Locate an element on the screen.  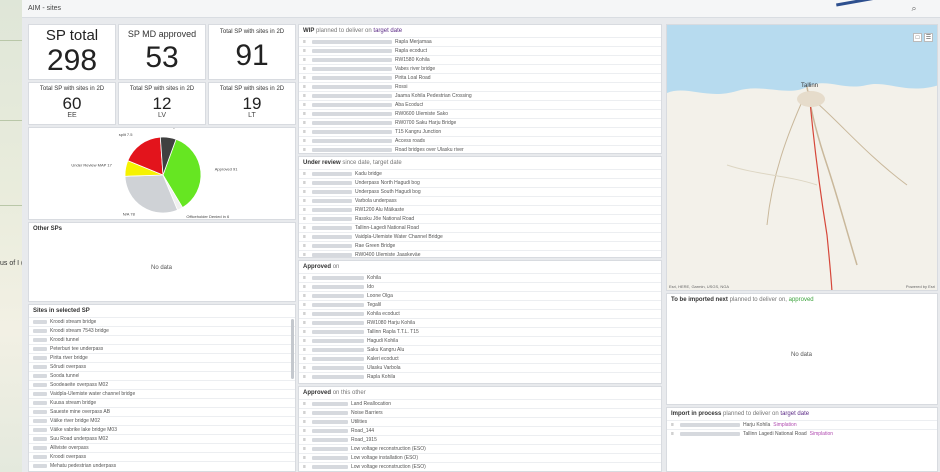
list-item: ≡ Hagudi Kohila is located at coordinates (480, 340).